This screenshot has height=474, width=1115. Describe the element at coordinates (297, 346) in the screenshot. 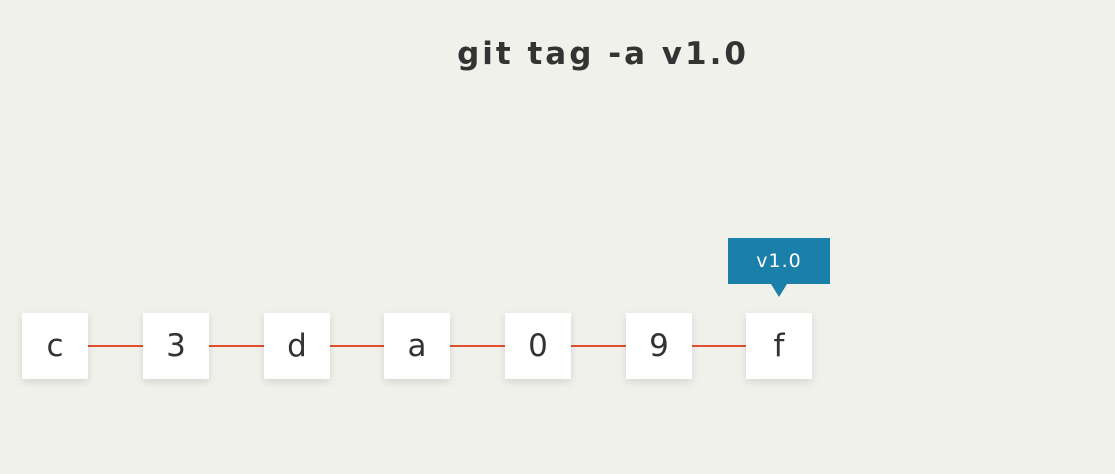

I see `commit-node-3: d` at that location.